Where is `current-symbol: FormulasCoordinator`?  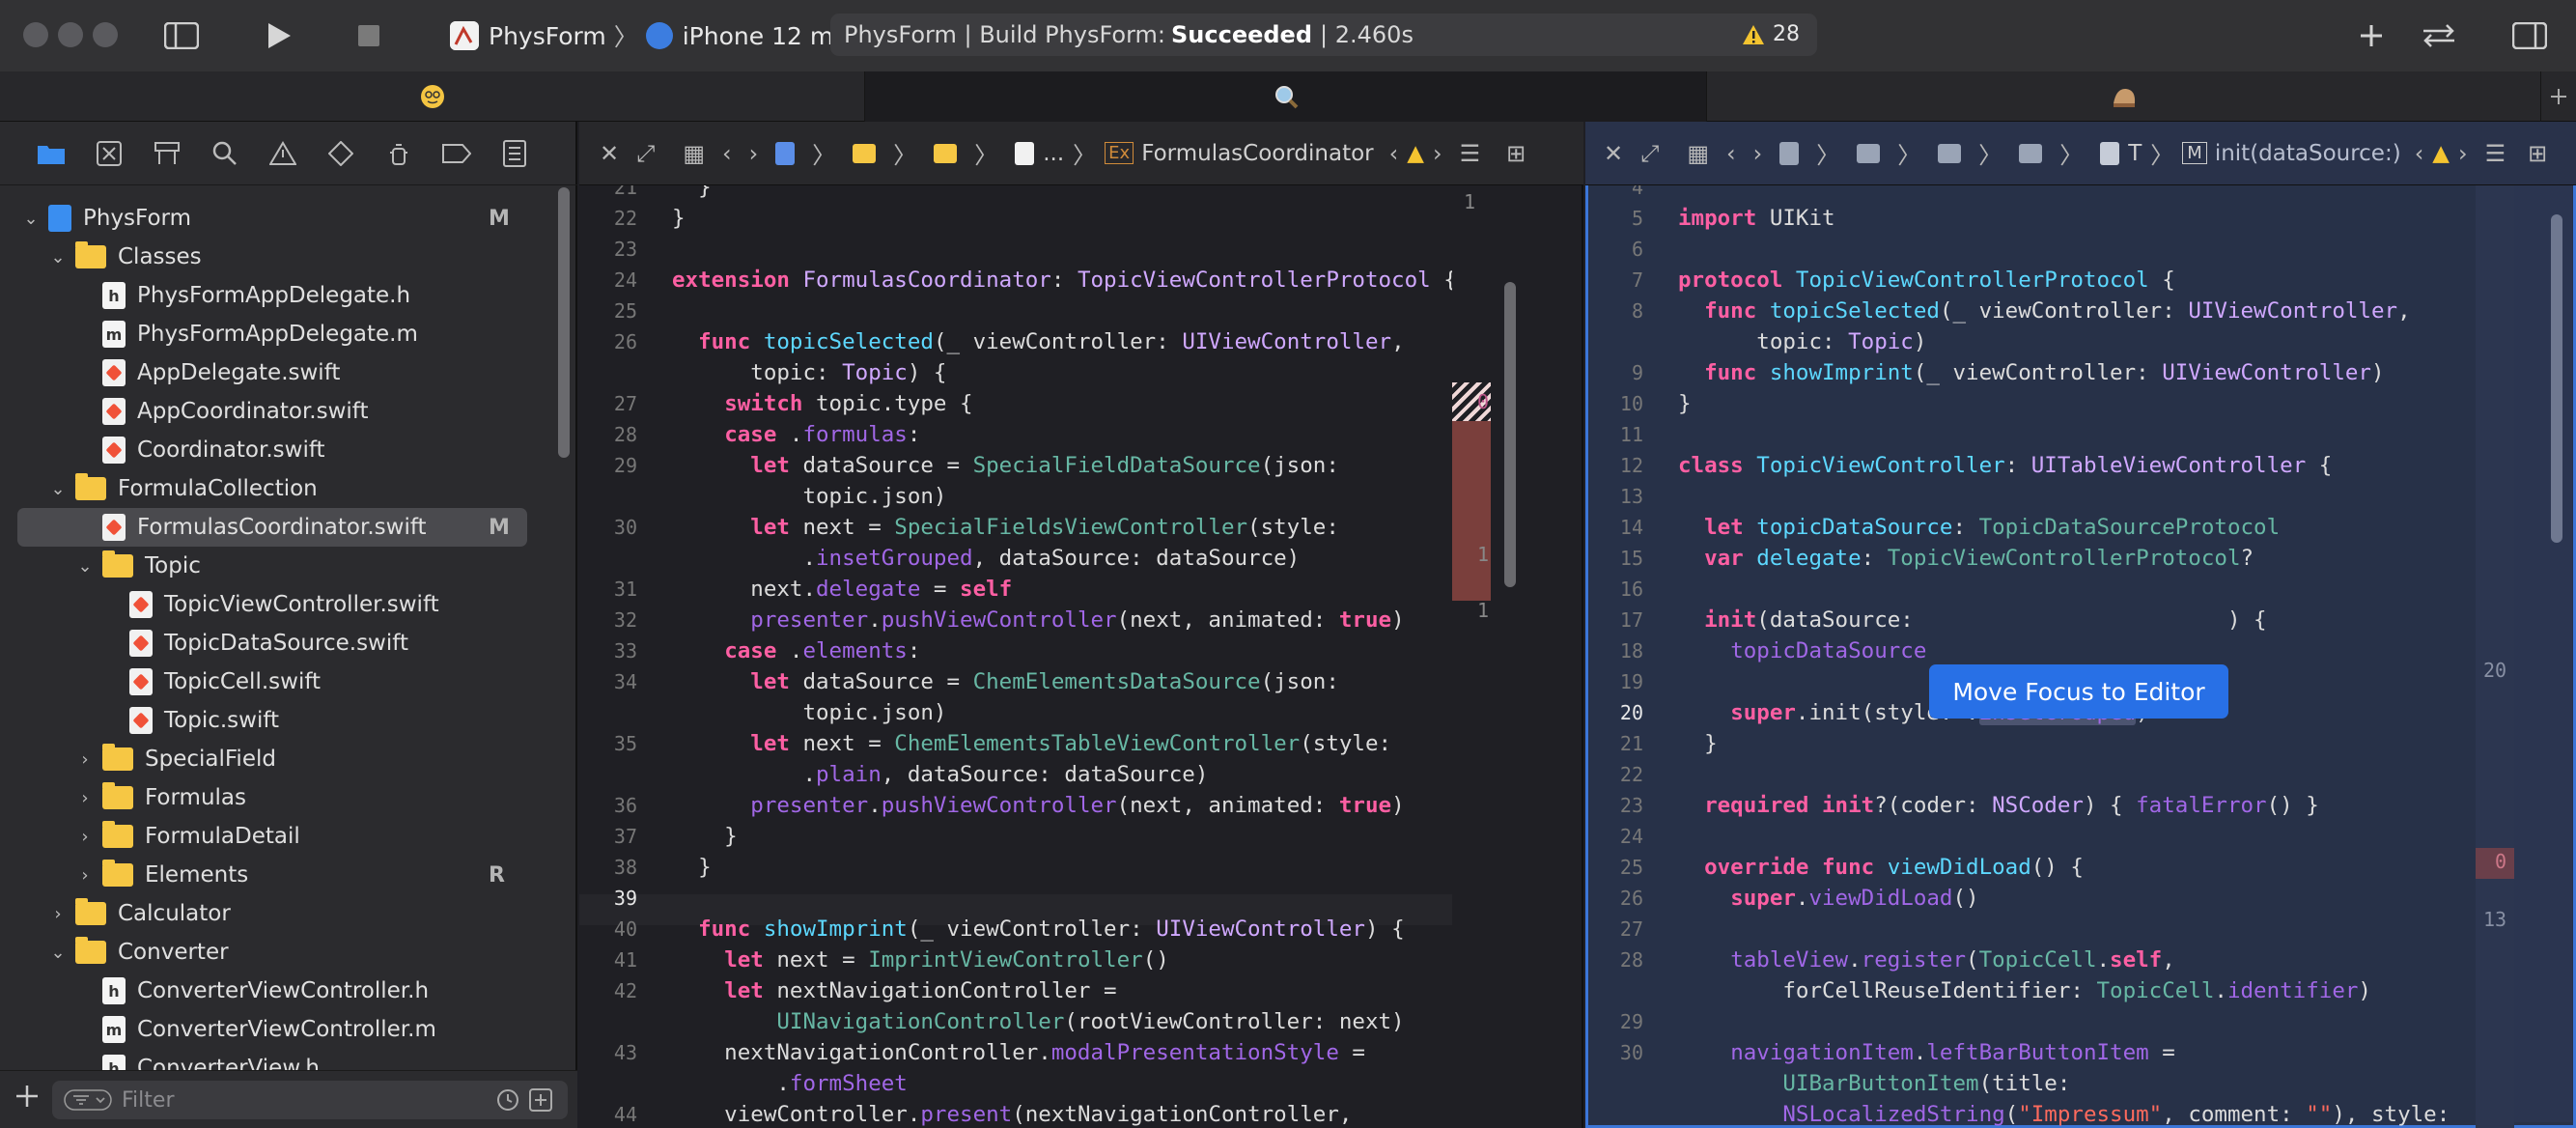
current-symbol: FormulasCoordinator is located at coordinates (1257, 153).